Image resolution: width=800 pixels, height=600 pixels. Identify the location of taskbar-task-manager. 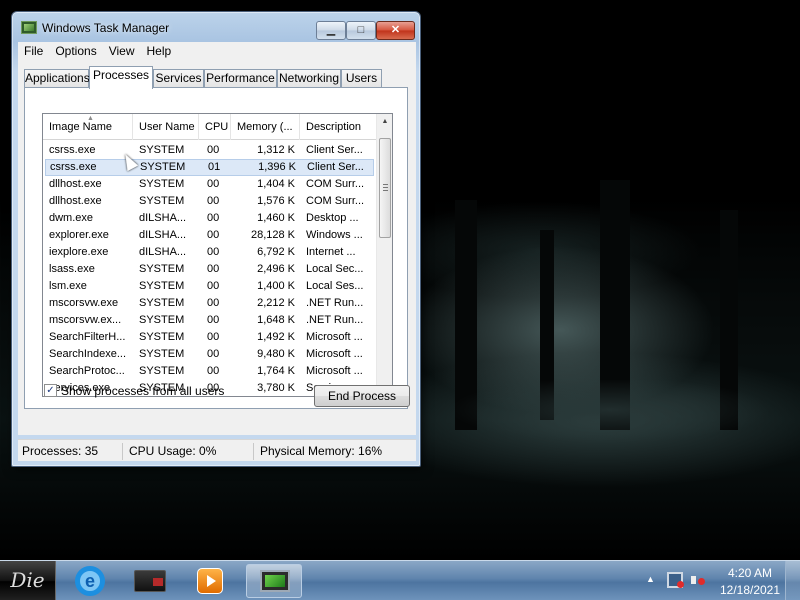
(274, 581).